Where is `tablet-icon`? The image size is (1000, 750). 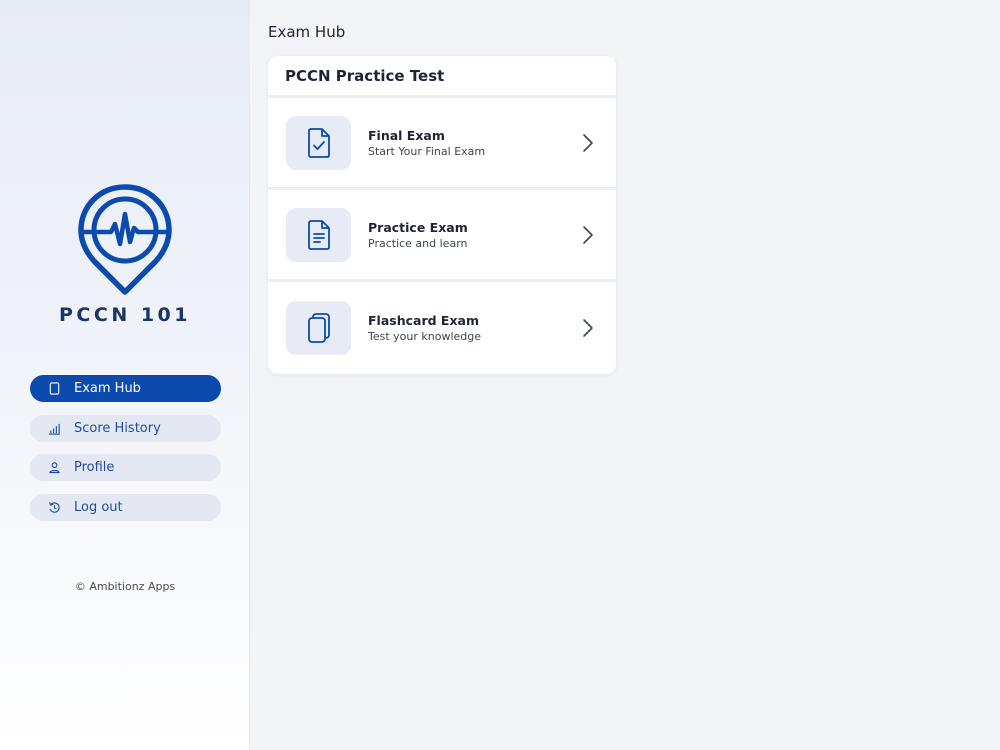
tablet-icon is located at coordinates (54, 389).